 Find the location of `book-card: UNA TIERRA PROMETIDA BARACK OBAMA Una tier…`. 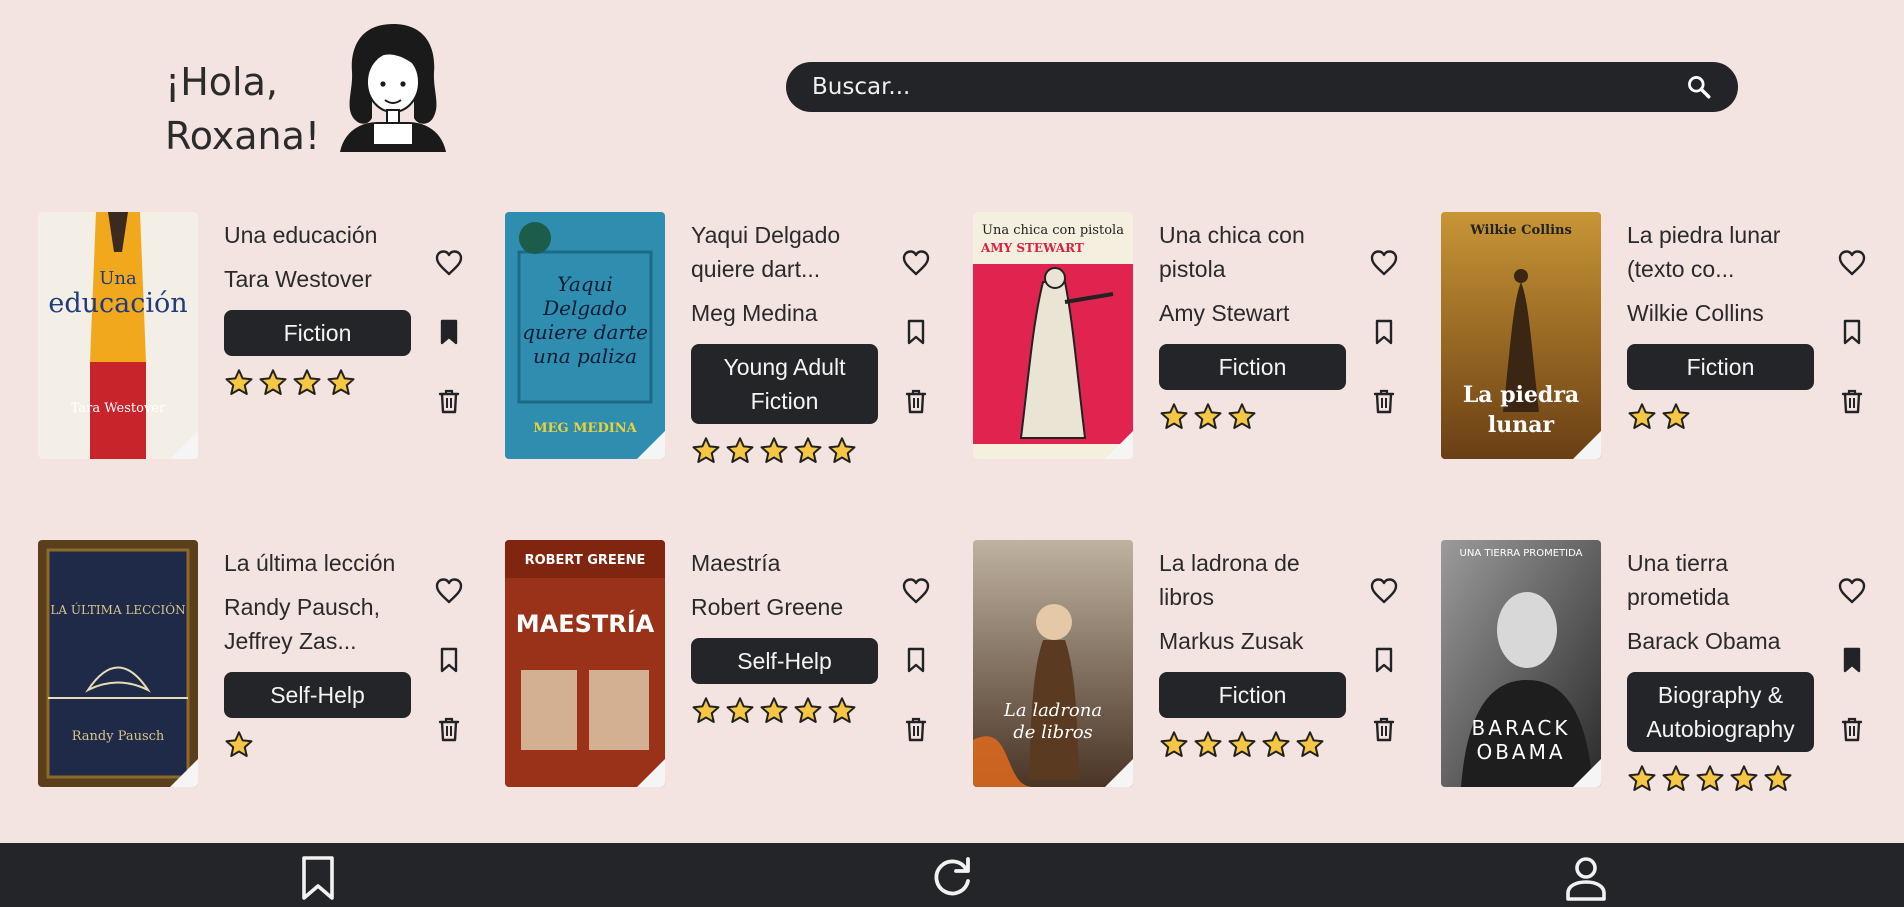

book-card: UNA TIERRA PROMETIDA BARACK OBAMA Una tier… is located at coordinates (1671, 665).